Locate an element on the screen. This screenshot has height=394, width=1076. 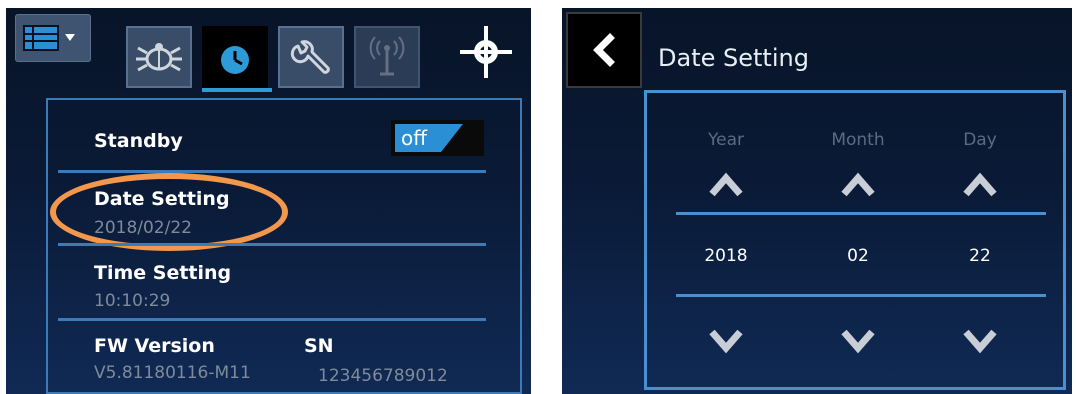
month-label: Month is located at coordinates (858, 140).